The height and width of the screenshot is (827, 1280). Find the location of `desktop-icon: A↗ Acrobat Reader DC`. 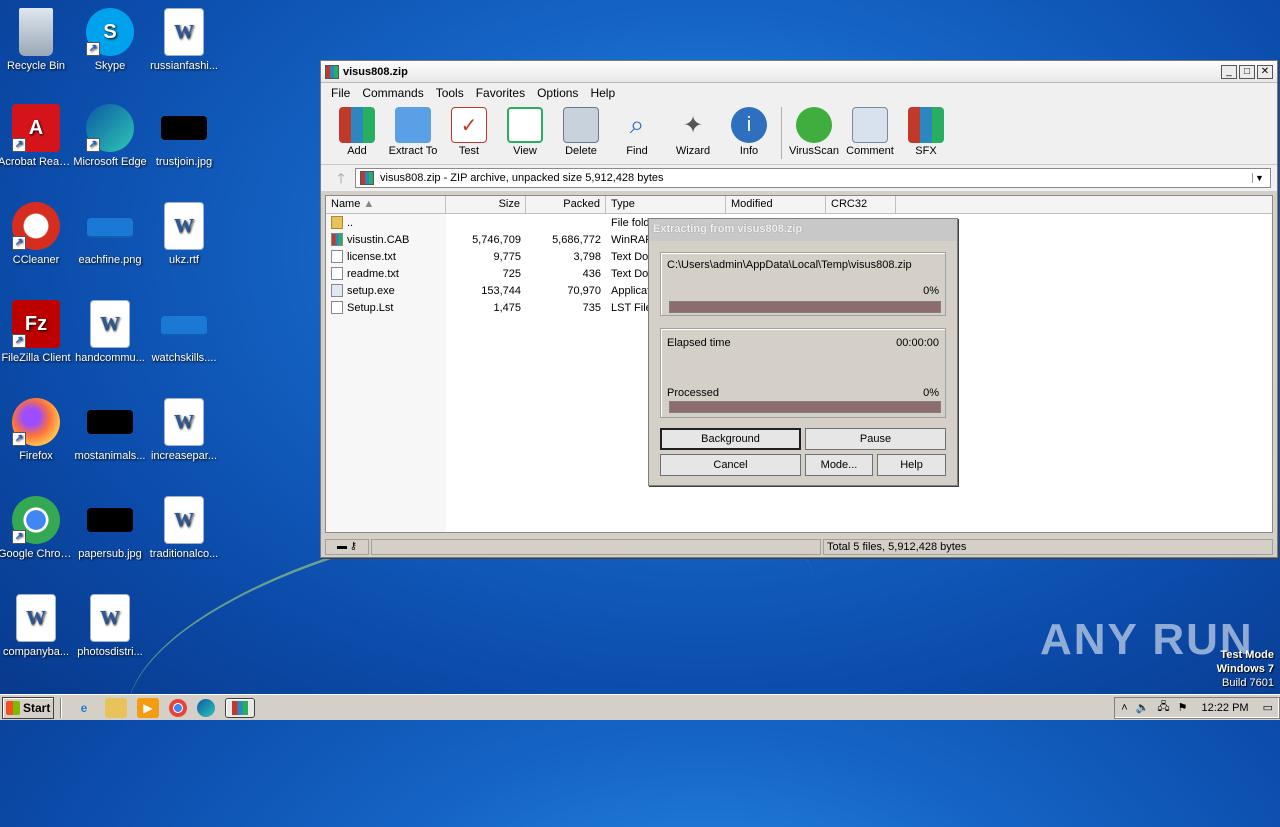

desktop-icon: A↗ Acrobat Reader DC is located at coordinates (37, 136).